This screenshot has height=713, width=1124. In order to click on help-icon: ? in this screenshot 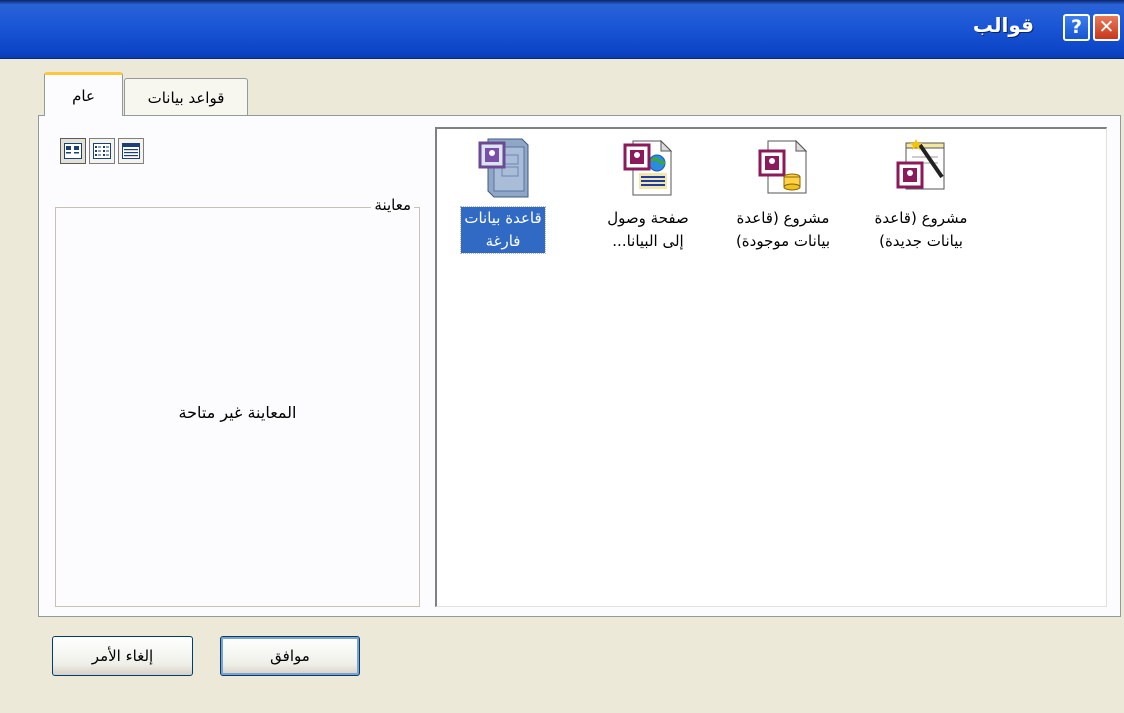, I will do `click(1076, 27)`.